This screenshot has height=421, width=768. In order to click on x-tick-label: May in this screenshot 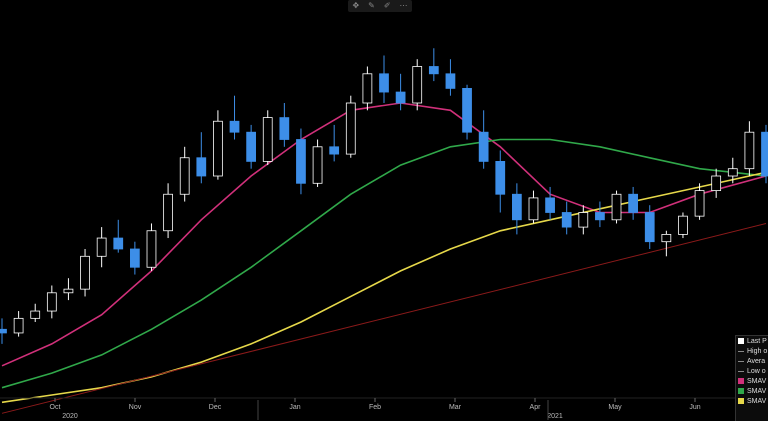, I will do `click(615, 407)`.